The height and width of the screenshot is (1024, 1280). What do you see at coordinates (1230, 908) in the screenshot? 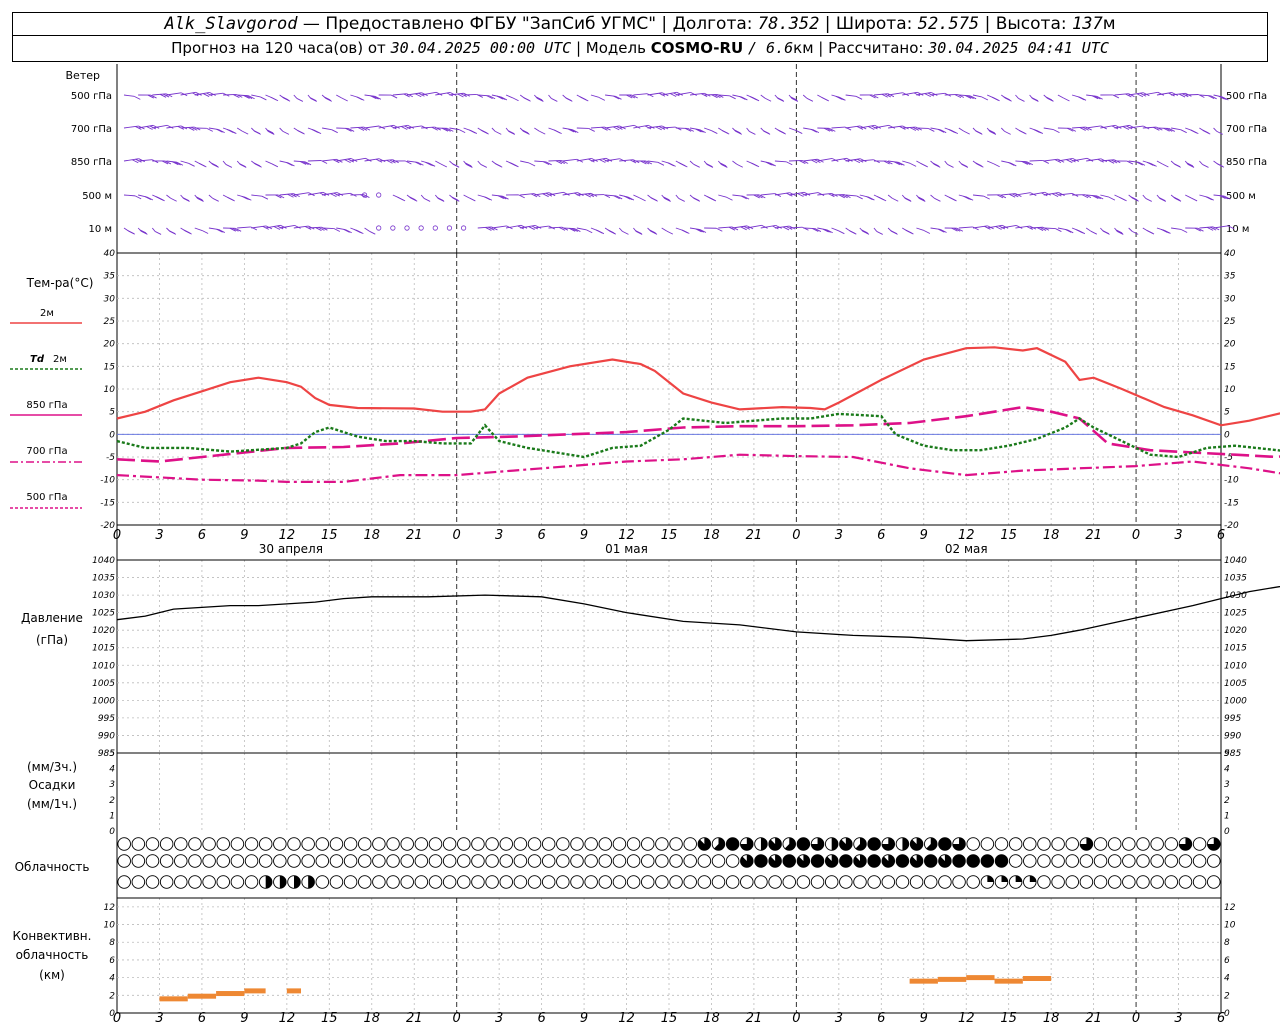
I see `conv-tick-right: 12` at bounding box center [1230, 908].